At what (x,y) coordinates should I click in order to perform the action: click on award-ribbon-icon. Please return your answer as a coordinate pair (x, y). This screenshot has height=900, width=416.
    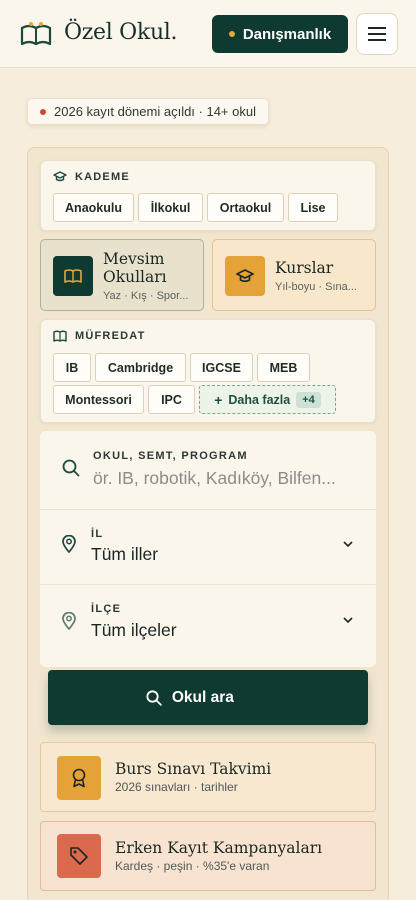
    Looking at the image, I should click on (79, 778).